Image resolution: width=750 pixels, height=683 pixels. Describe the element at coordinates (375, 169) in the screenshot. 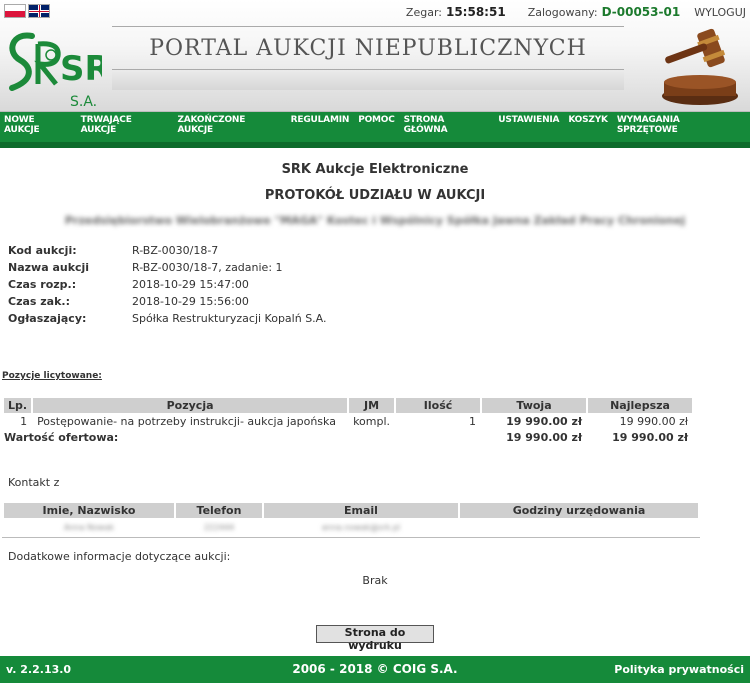

I see `page-title: SRK Aukcje Elektroniczne` at that location.